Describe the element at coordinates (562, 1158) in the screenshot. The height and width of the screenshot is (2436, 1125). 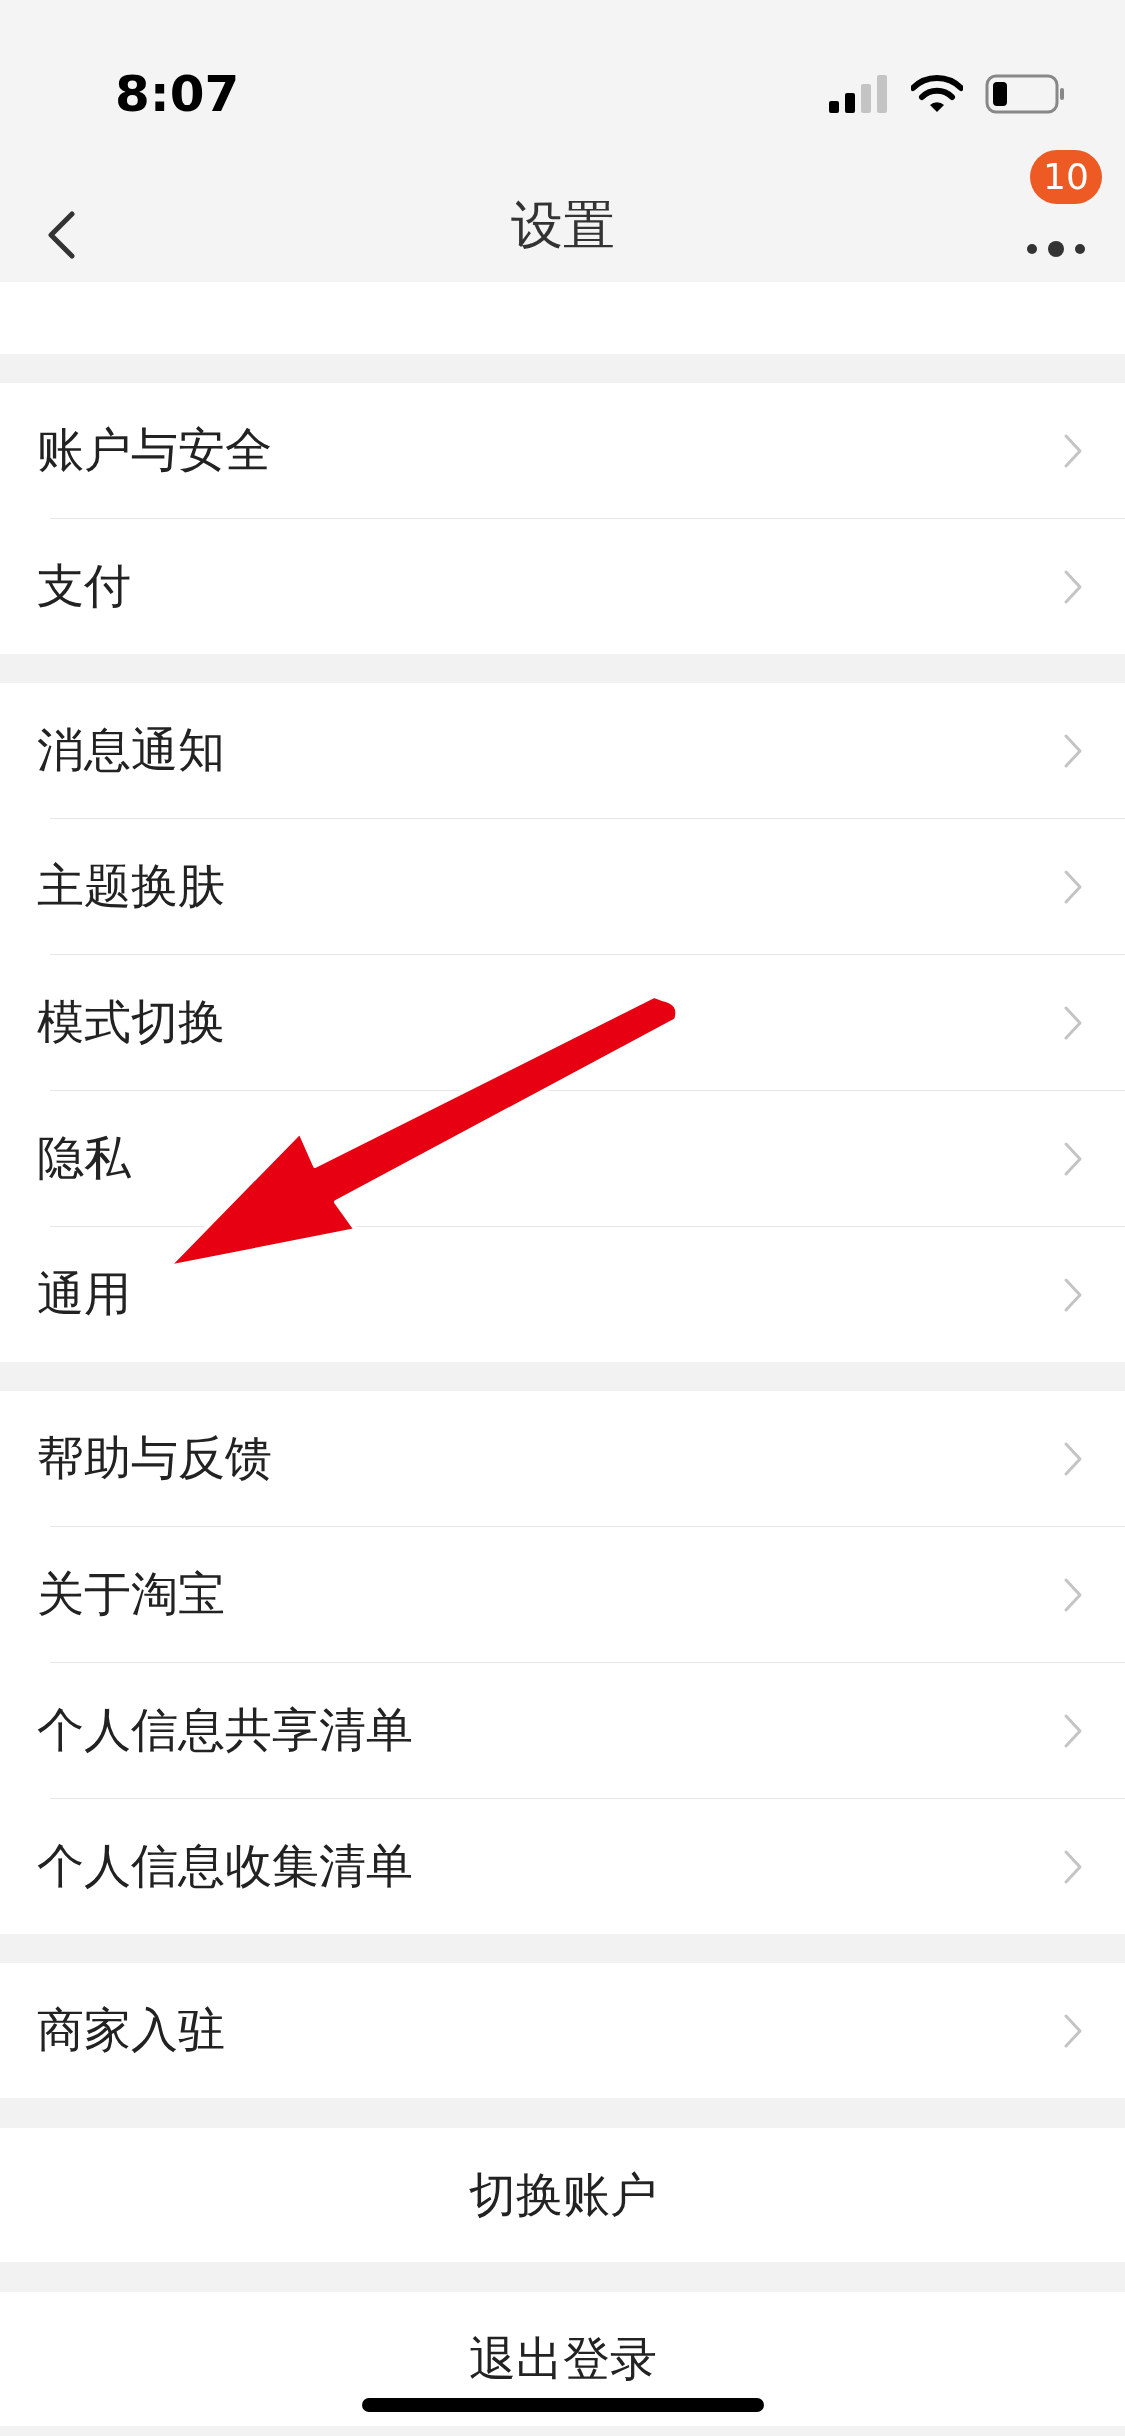
I see `settings-row: 隐私` at that location.